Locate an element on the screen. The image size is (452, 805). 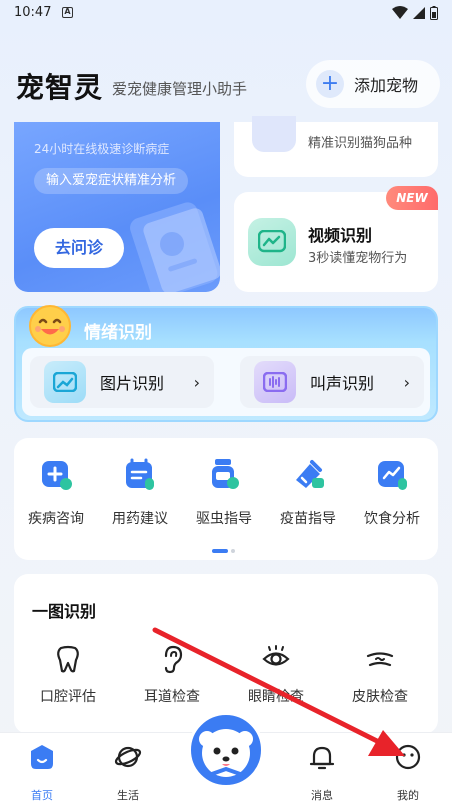
consult-card: 24小时在线极速诊断病症 输入爱宠症状精准分析 去问诊 is located at coordinates (117, 207).